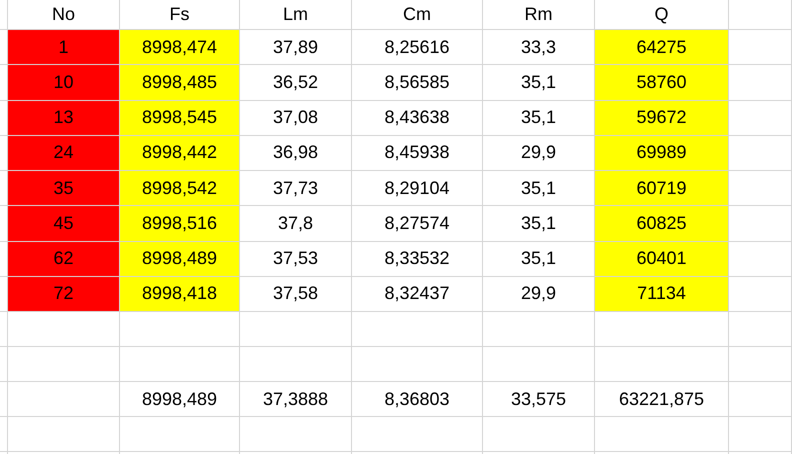 The width and height of the screenshot is (792, 454). Describe the element at coordinates (417, 224) in the screenshot. I see `table-cell: 8,27574` at that location.